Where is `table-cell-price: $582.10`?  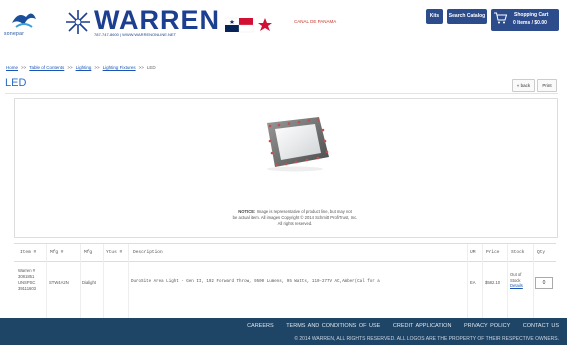
table-cell-price: $582.10 is located at coordinates (493, 282).